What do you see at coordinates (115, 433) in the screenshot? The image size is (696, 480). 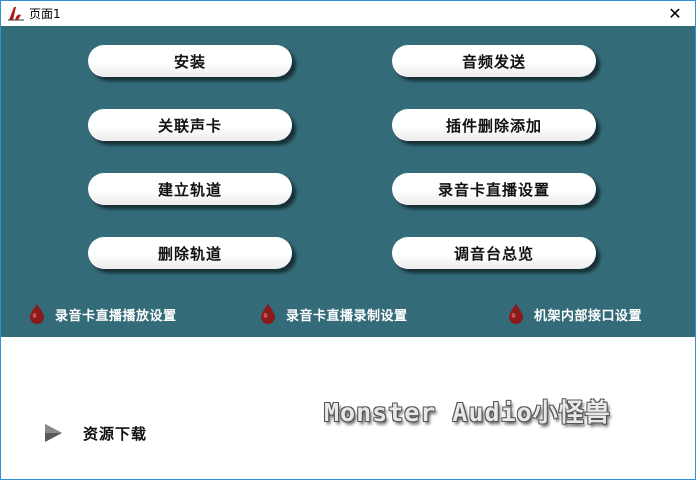 I see `resource-download-label: 资源下载` at bounding box center [115, 433].